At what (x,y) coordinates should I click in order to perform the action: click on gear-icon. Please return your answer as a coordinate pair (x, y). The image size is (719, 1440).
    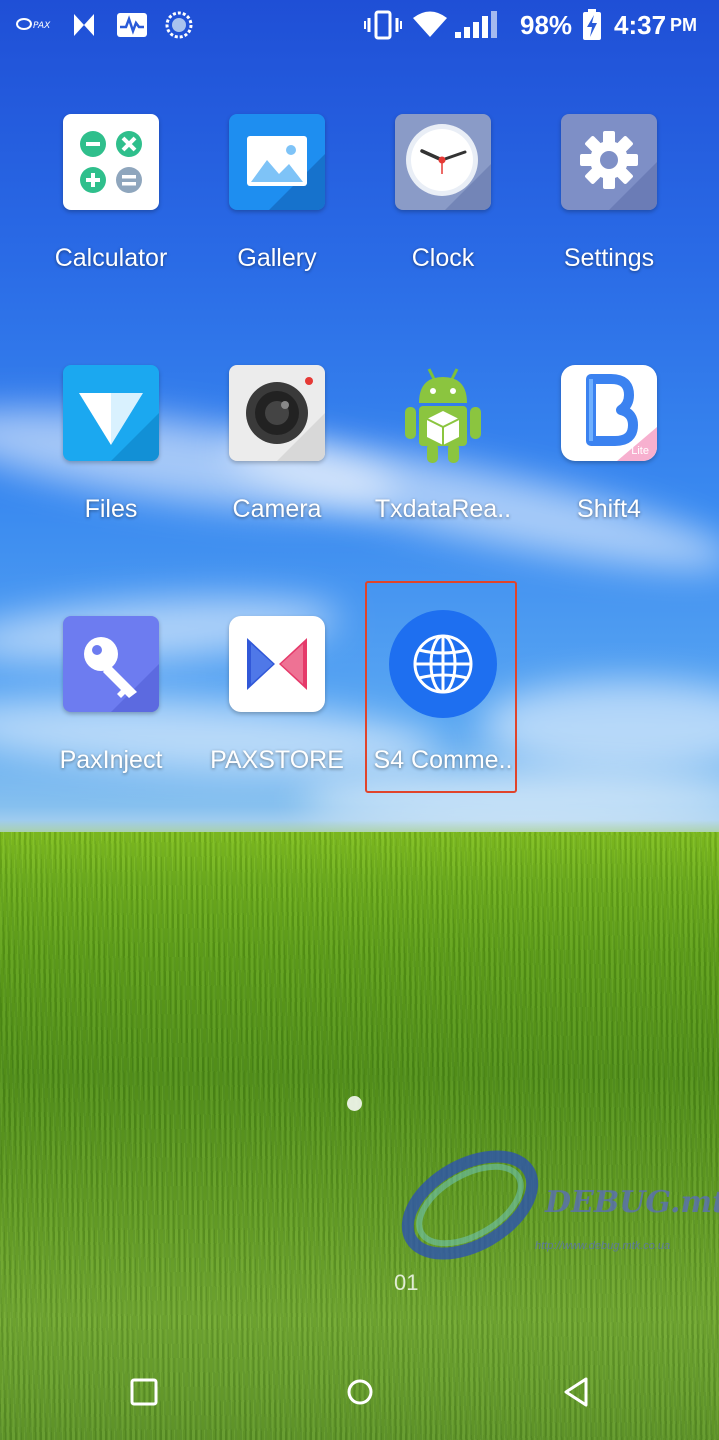
    Looking at the image, I should click on (609, 162).